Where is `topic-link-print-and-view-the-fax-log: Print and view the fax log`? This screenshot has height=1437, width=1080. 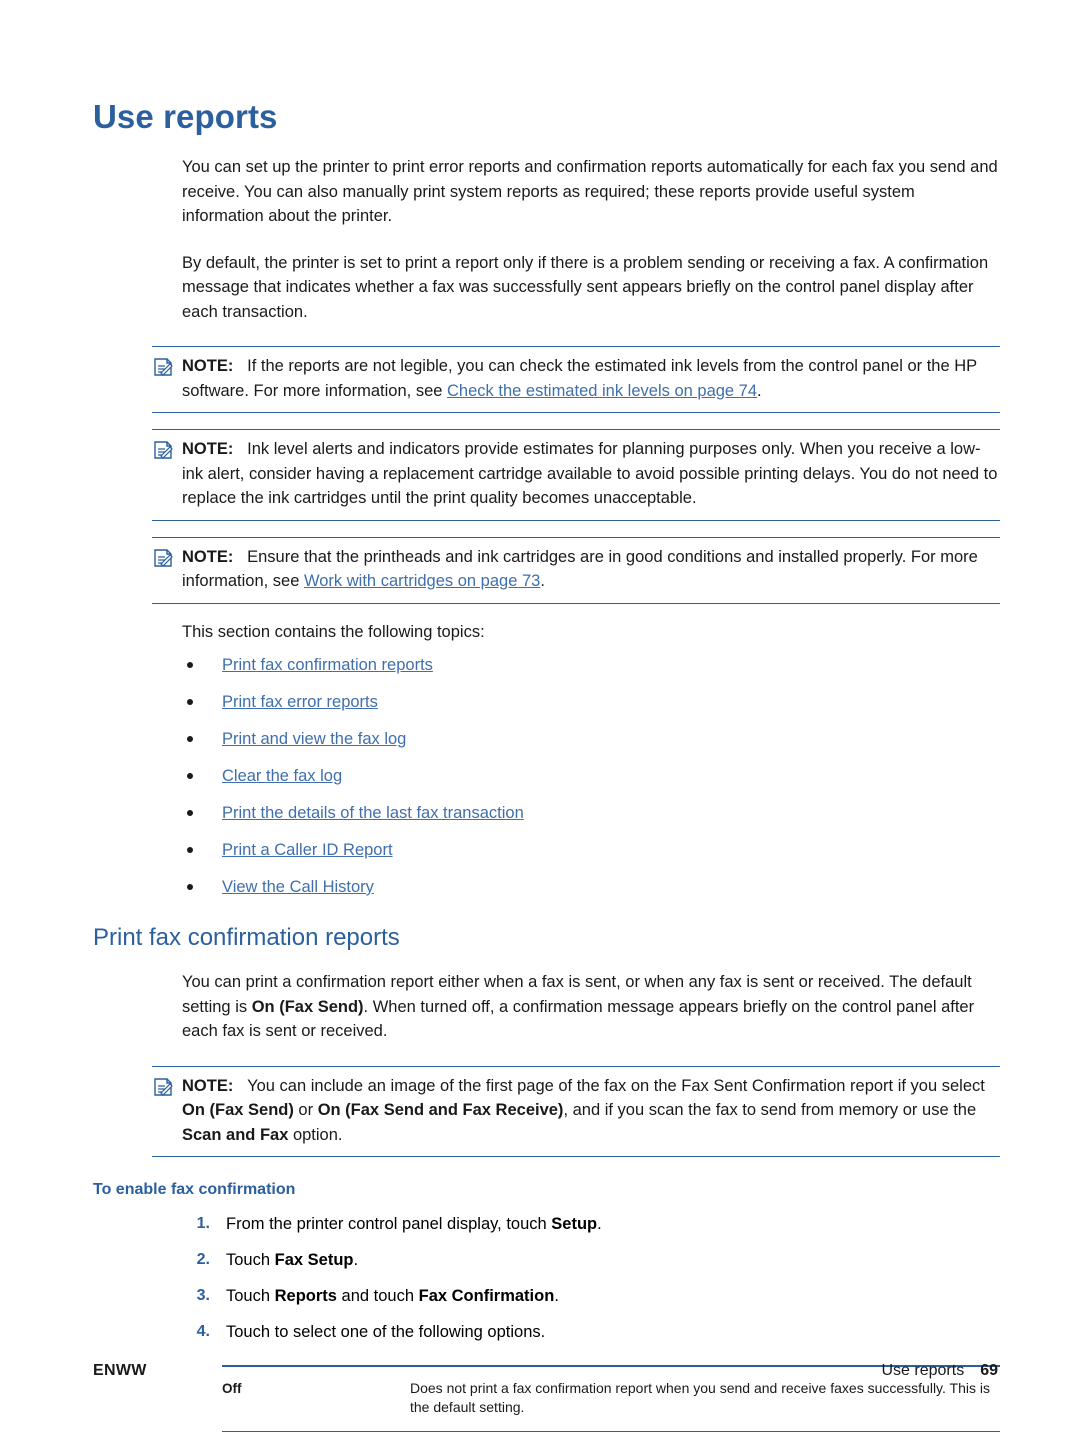 topic-link-print-and-view-the-fax-log: Print and view the fax log is located at coordinates (314, 739).